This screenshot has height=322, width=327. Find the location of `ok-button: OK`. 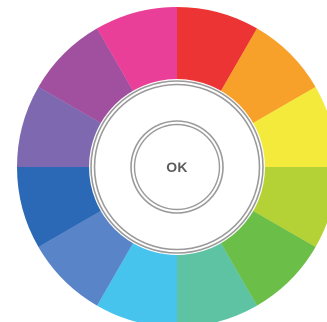

ok-button: OK is located at coordinates (177, 167).